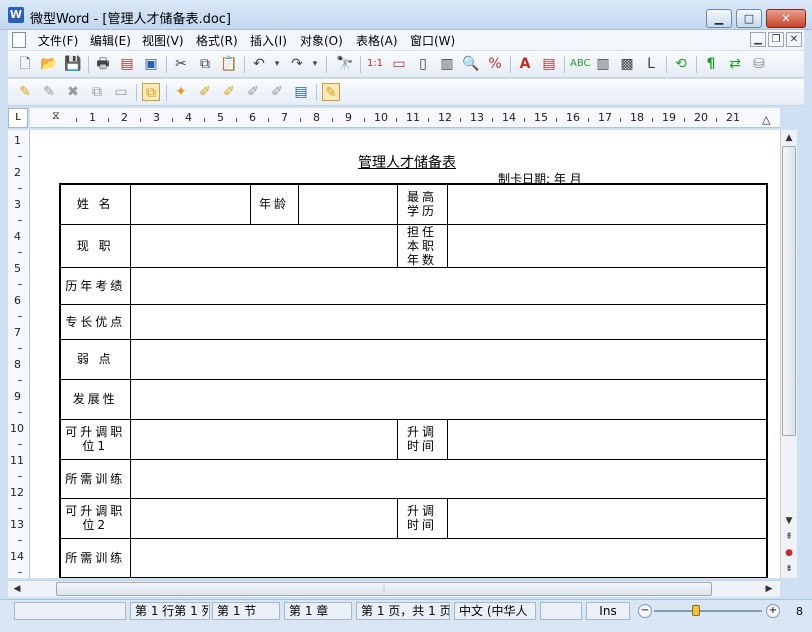  I want to click on columns-icon: ▥, so click(603, 64).